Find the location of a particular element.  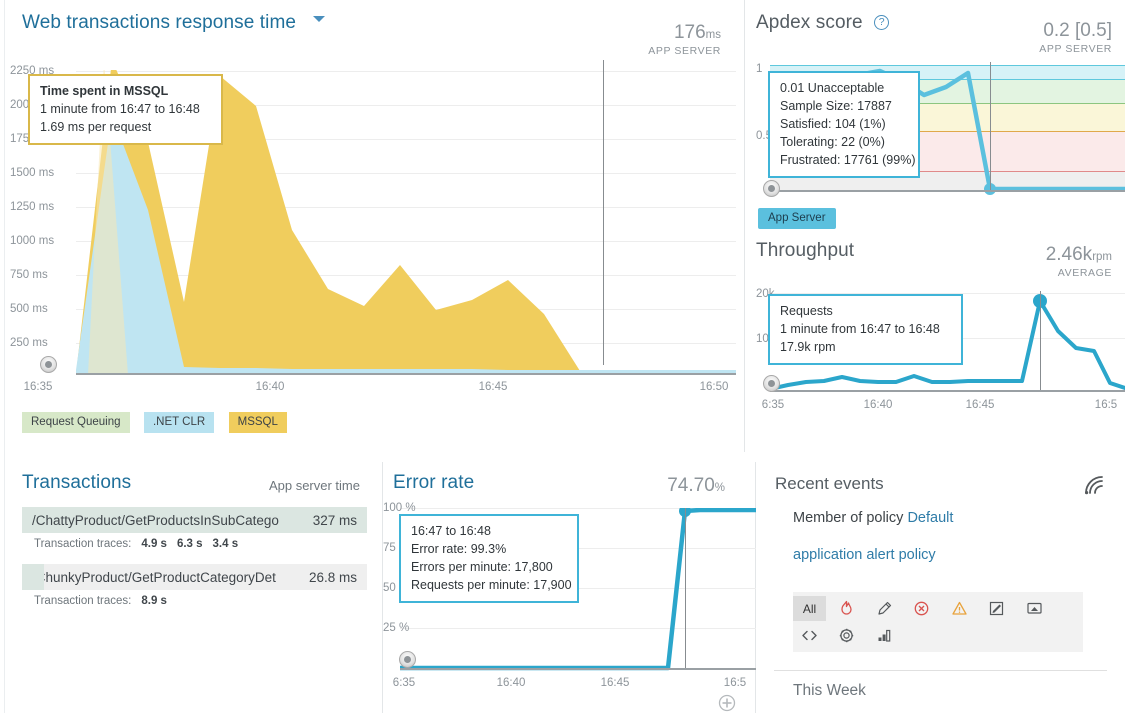

tooltip-title: Time spent in MSSQL is located at coordinates (104, 91).